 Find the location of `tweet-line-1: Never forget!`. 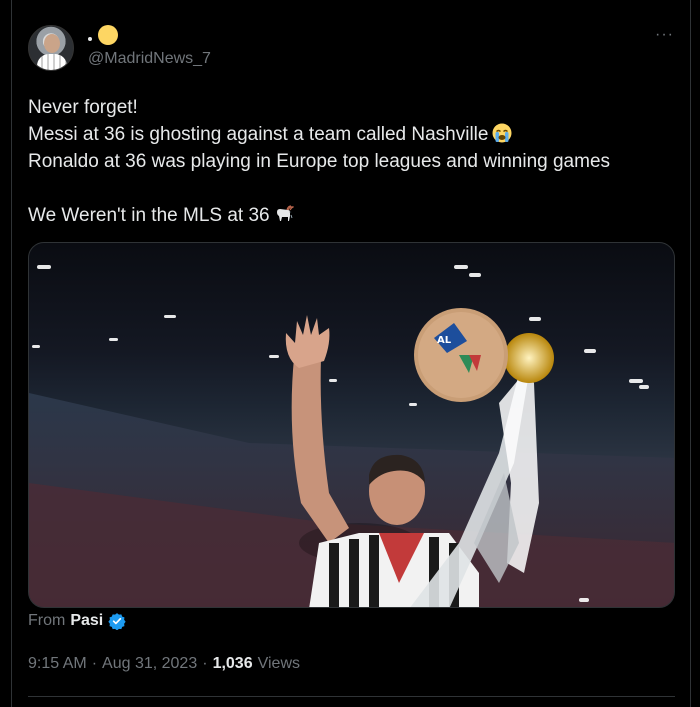

tweet-line-1: Never forget! is located at coordinates (348, 107).